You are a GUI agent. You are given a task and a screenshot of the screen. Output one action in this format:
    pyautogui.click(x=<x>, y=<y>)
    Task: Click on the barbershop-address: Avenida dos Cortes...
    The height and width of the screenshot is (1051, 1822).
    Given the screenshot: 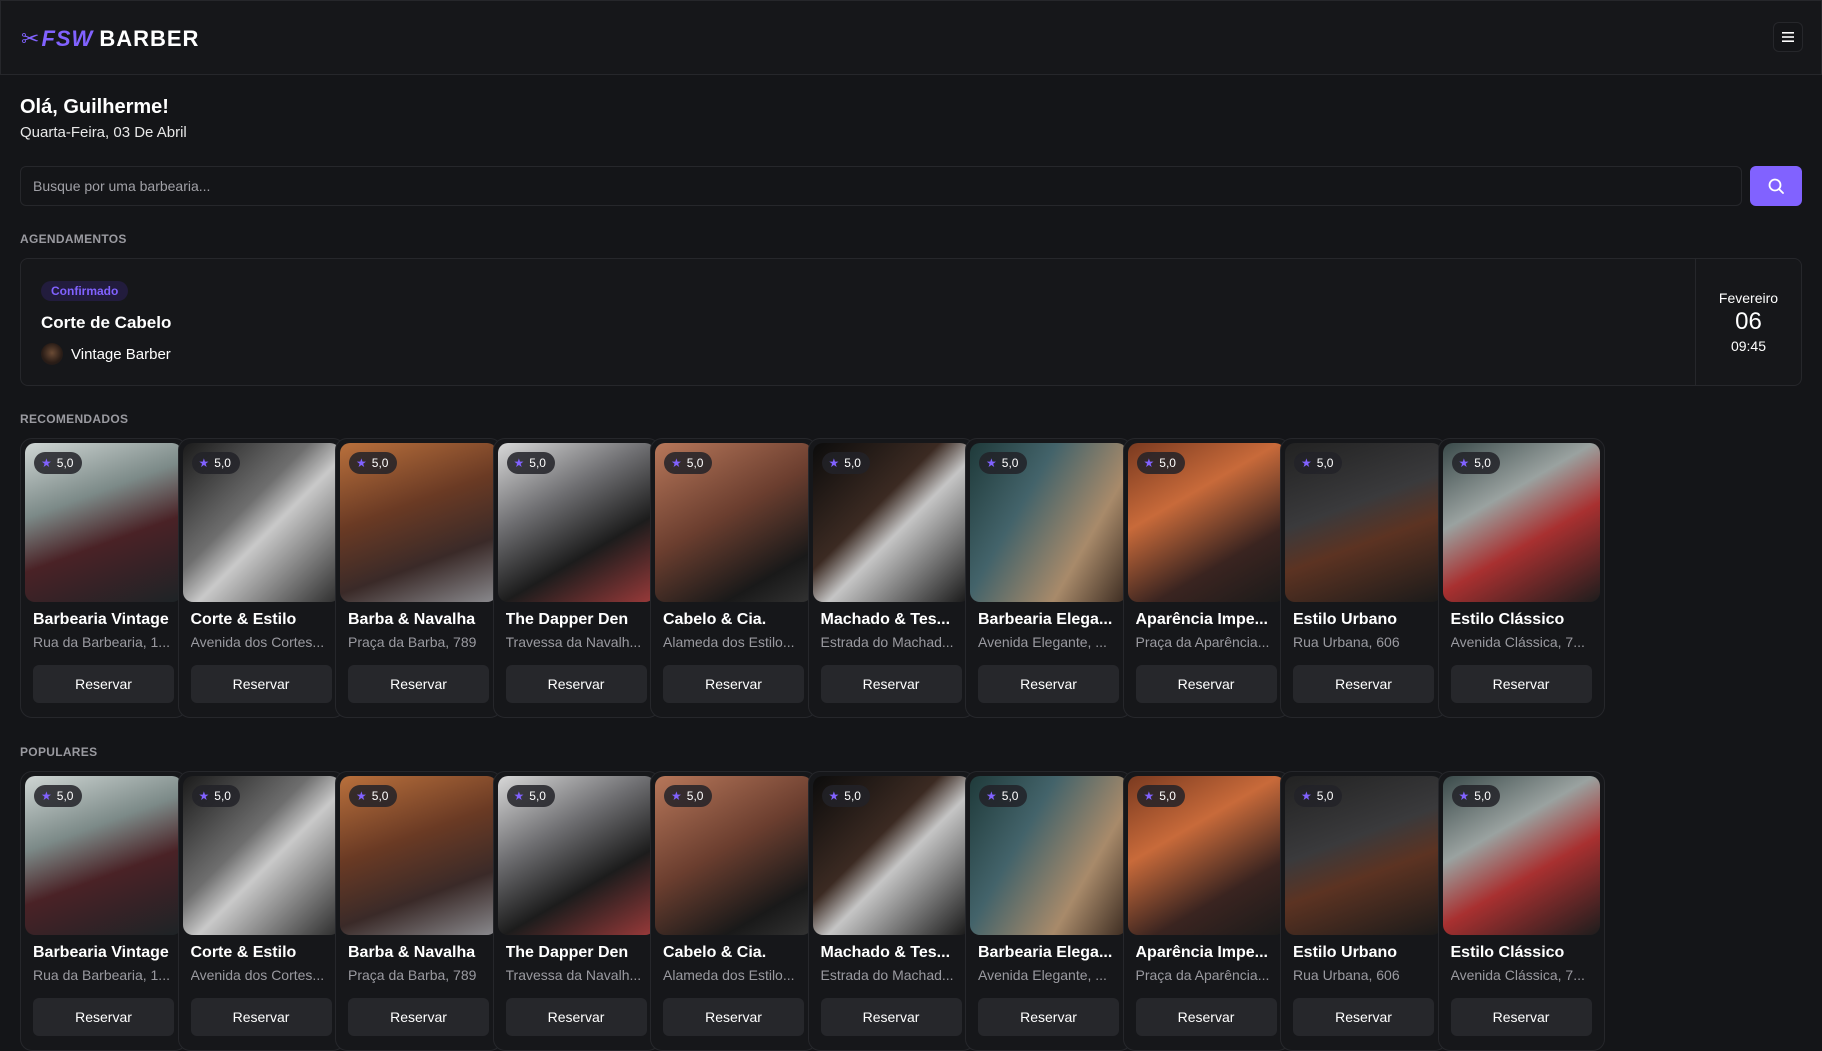 What is the action you would take?
    pyautogui.click(x=257, y=642)
    